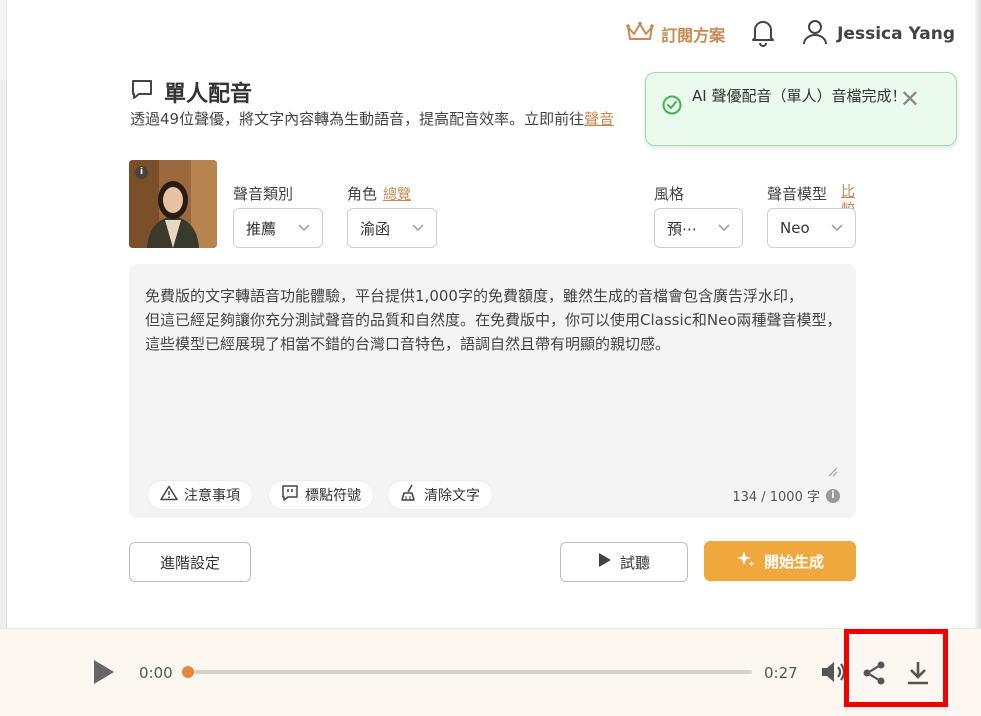  Describe the element at coordinates (188, 672) in the screenshot. I see `progress-thumb` at that location.